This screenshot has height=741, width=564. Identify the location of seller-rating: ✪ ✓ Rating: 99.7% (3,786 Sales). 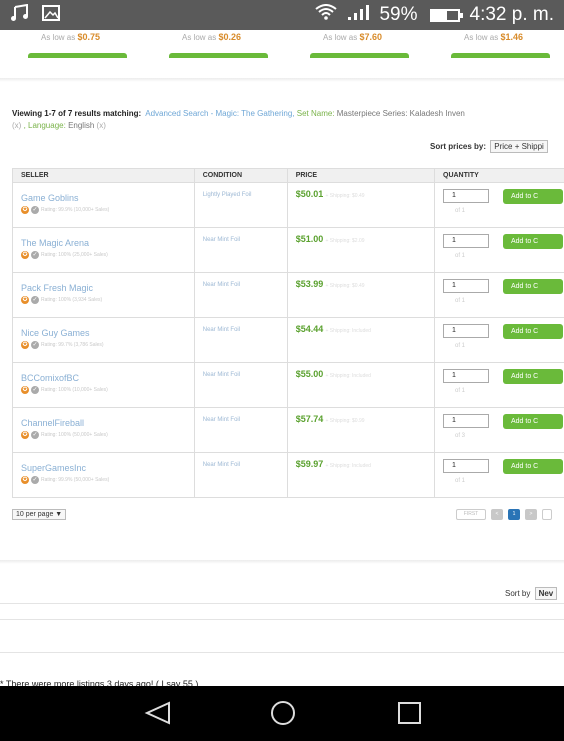
(103, 345).